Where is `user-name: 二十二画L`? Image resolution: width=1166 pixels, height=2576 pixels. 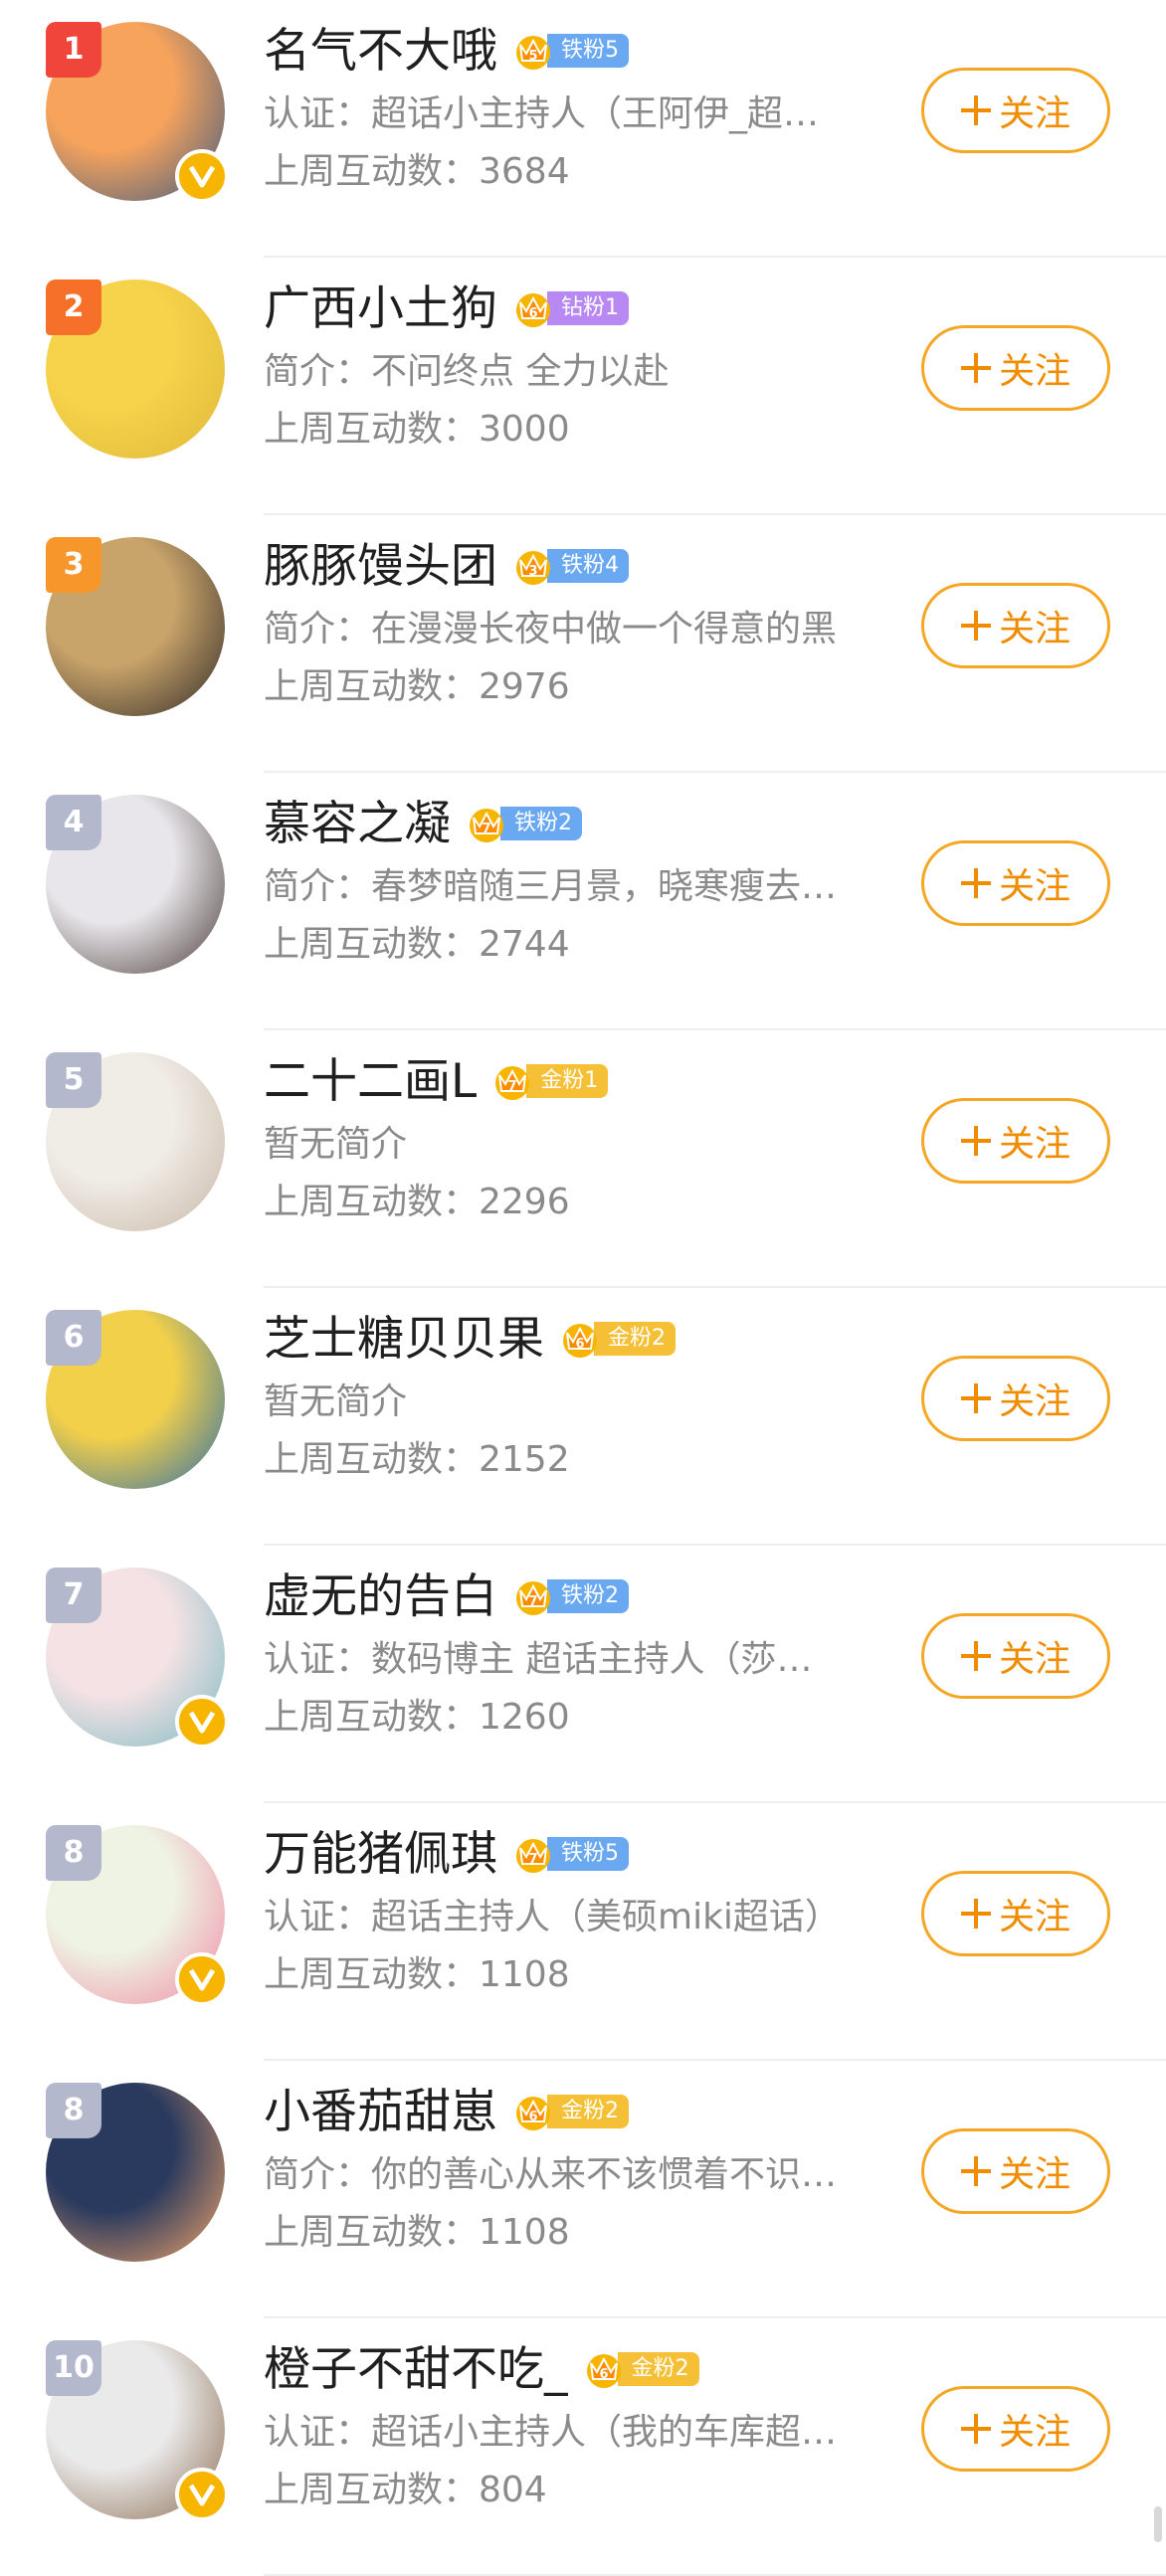
user-name: 二十二画L is located at coordinates (370, 1081).